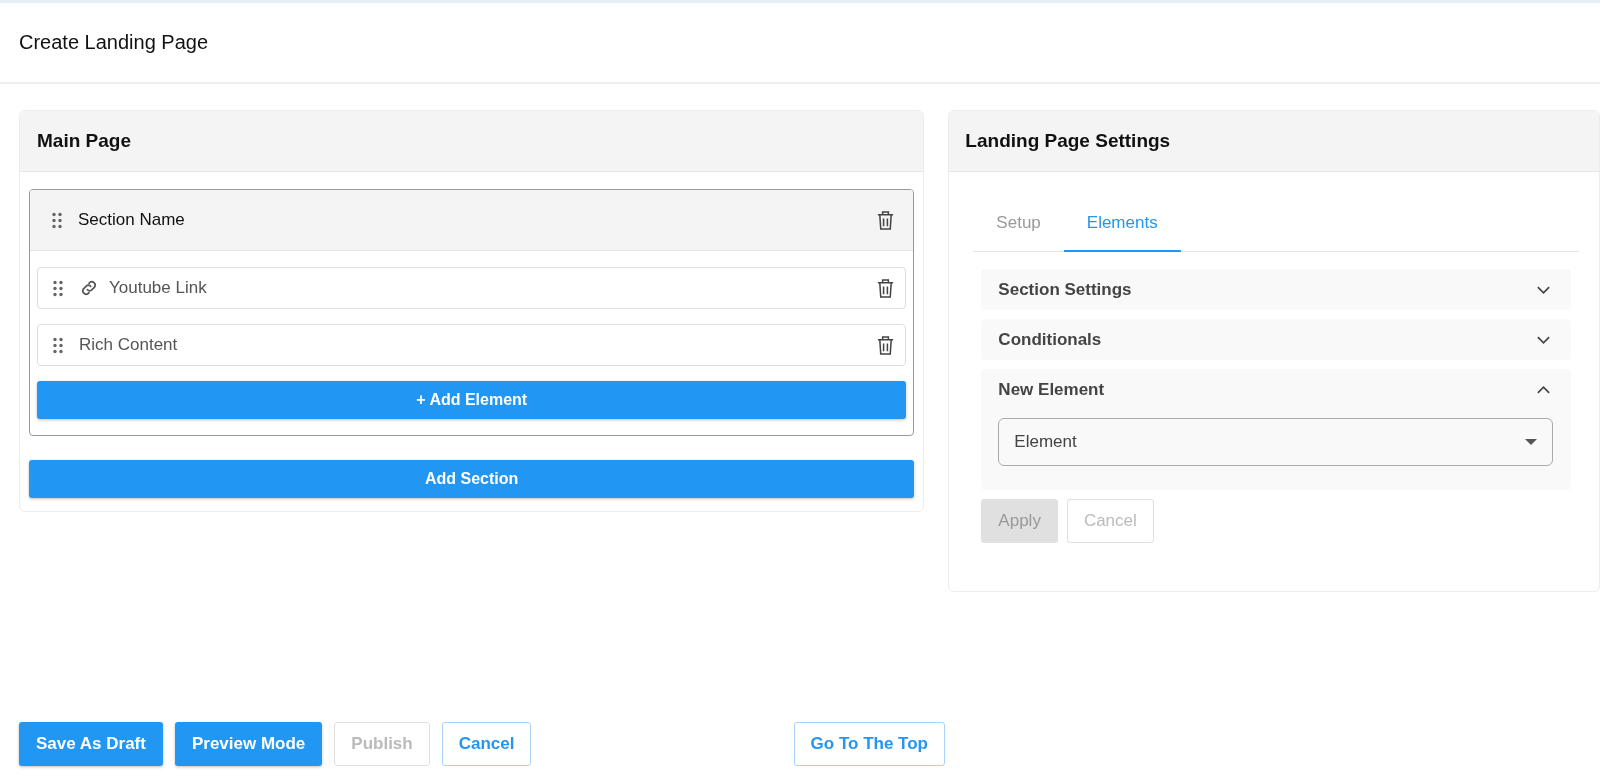 Image resolution: width=1600 pixels, height=781 pixels. What do you see at coordinates (1543, 389) in the screenshot?
I see `chevron-up-icon` at bounding box center [1543, 389].